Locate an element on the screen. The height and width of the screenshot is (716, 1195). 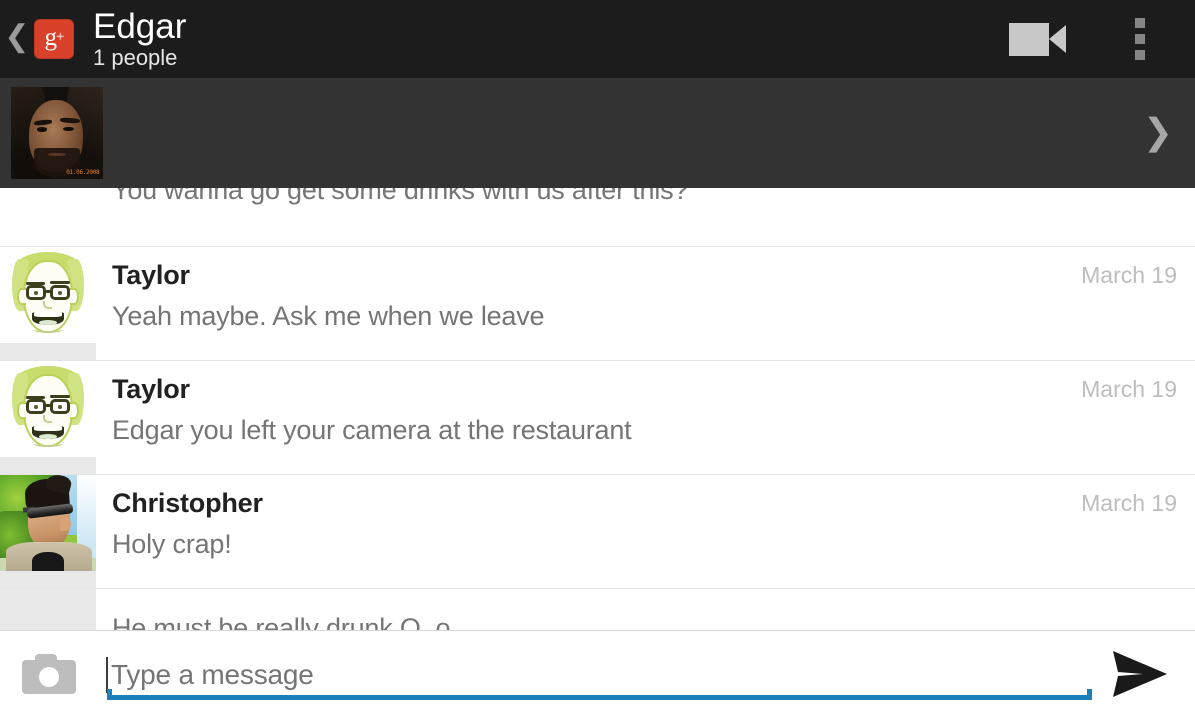
camera-button is located at coordinates (49, 673).